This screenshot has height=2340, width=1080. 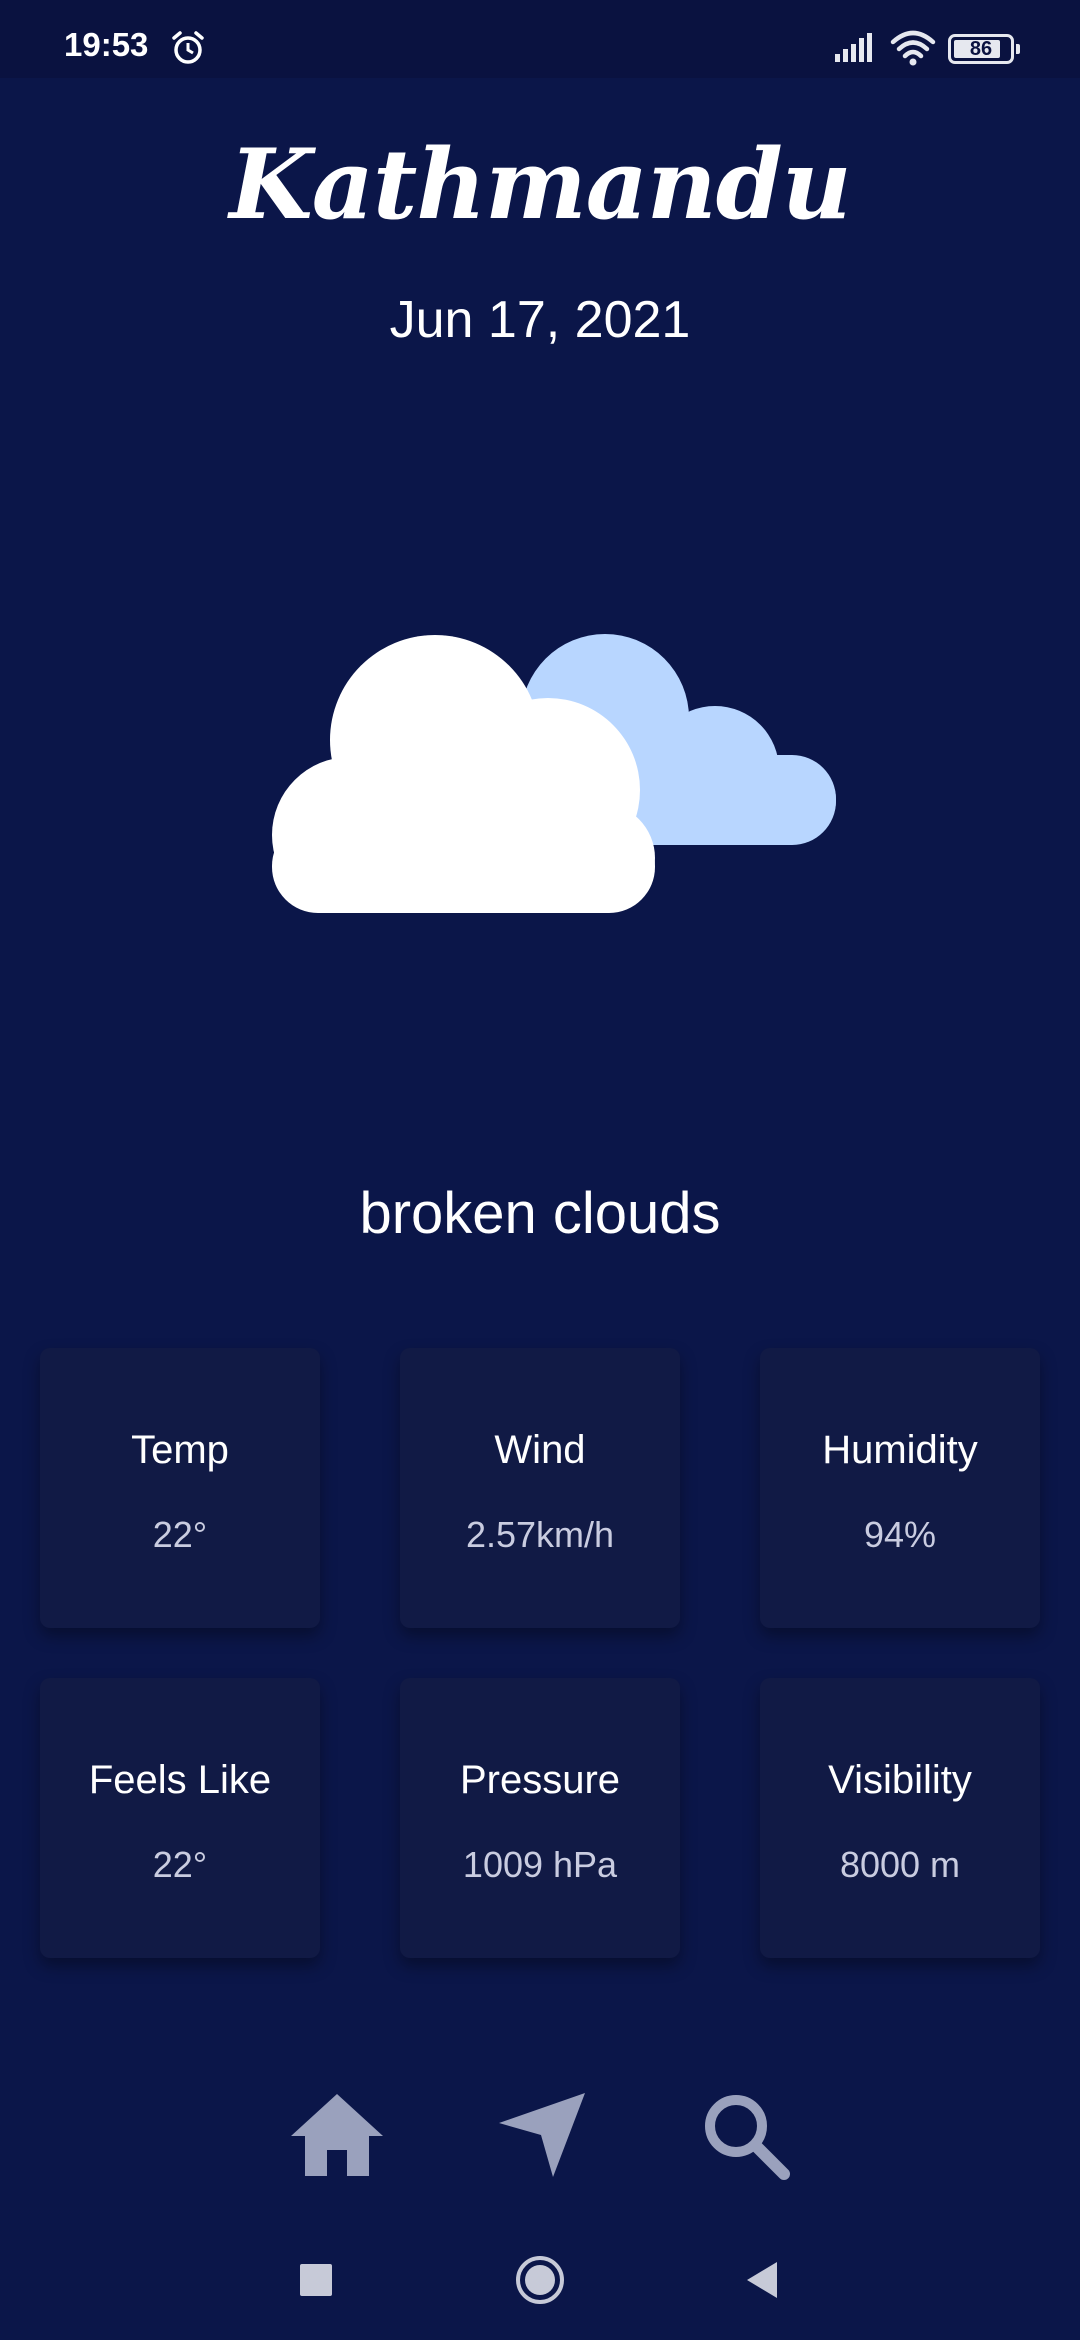 I want to click on stat-value: 94%, so click(x=900, y=1534).